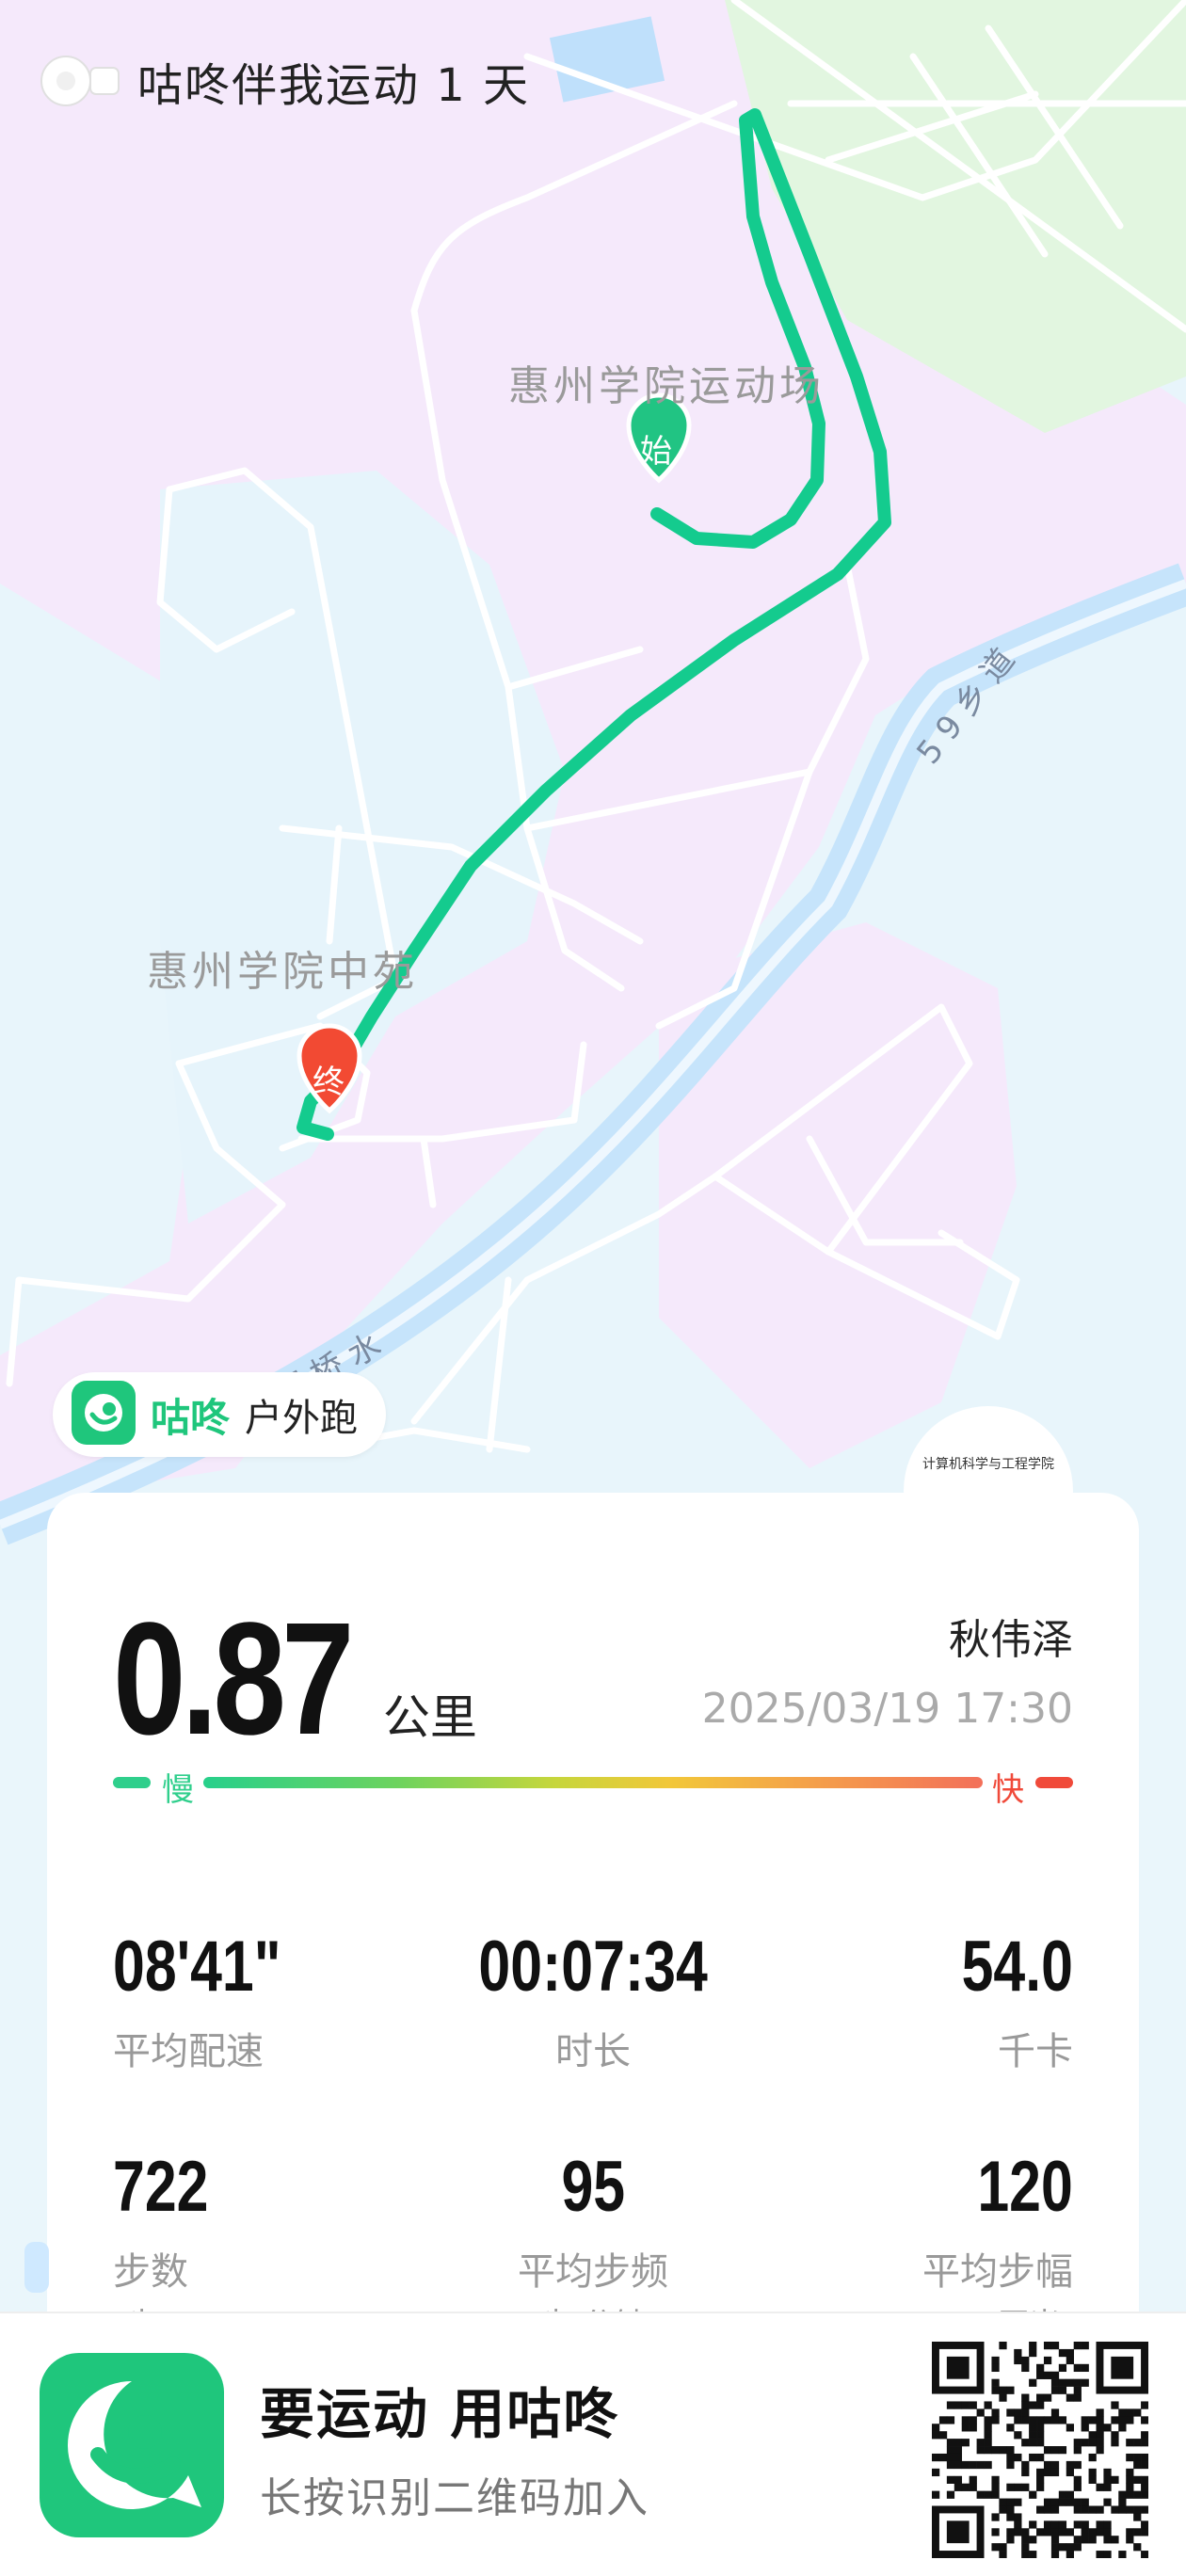 Image resolution: width=1186 pixels, height=2576 pixels. What do you see at coordinates (234, 1679) in the screenshot?
I see `distance-value: 0.87` at bounding box center [234, 1679].